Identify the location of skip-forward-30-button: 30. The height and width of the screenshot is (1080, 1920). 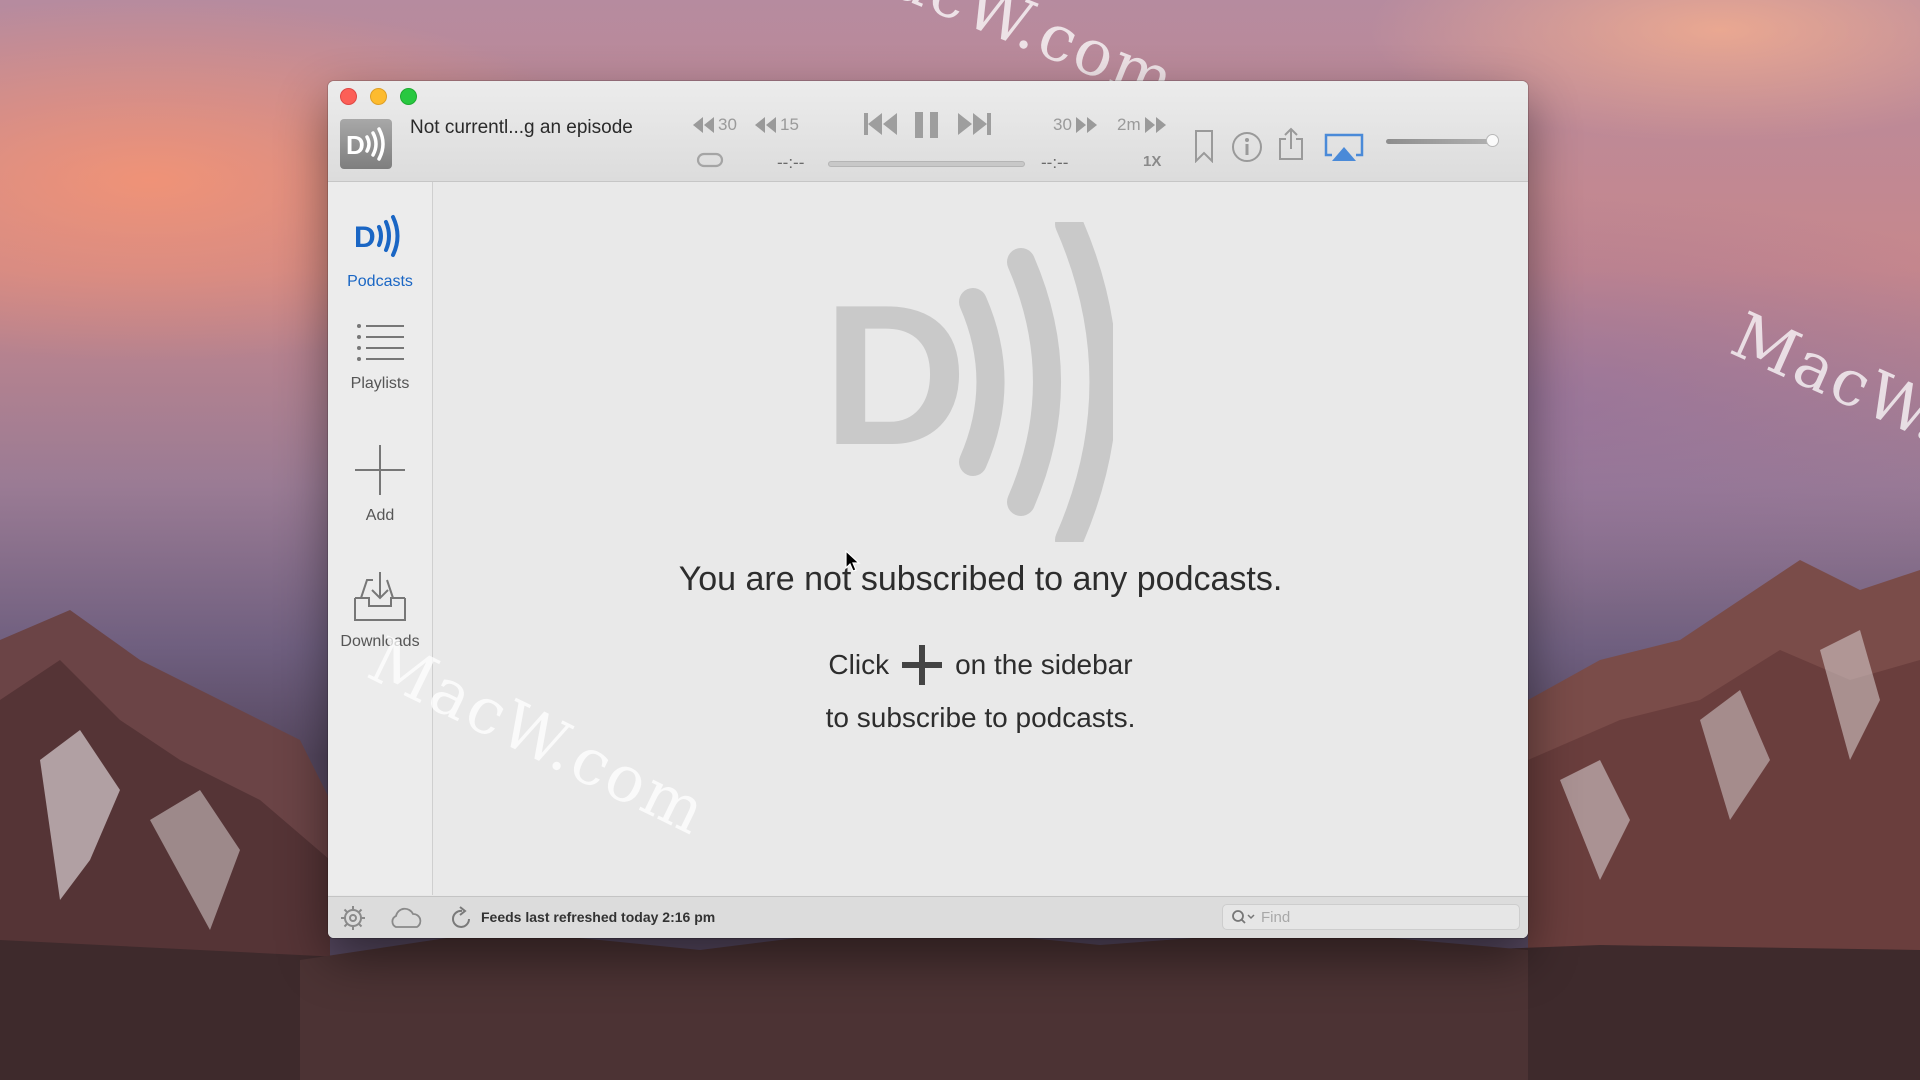
(1075, 125).